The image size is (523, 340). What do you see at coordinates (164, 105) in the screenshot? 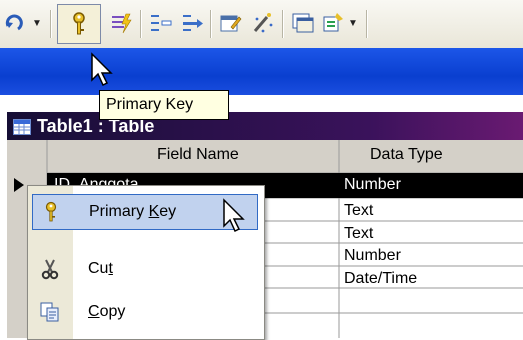
I see `tooltip: Primary Key` at bounding box center [164, 105].